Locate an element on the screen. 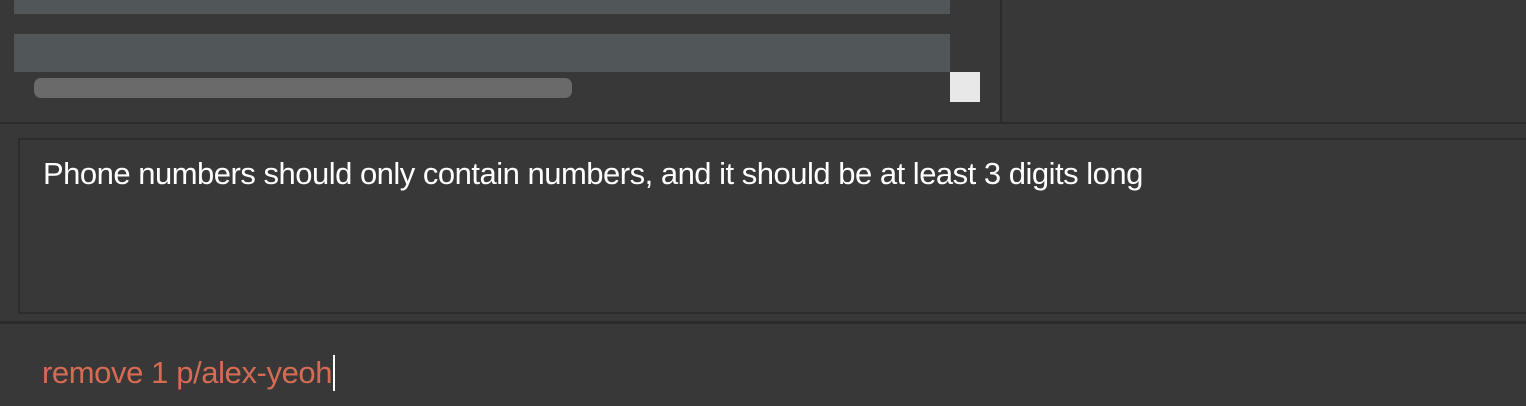 The width and height of the screenshot is (1526, 406). scrollbar-corner is located at coordinates (965, 87).